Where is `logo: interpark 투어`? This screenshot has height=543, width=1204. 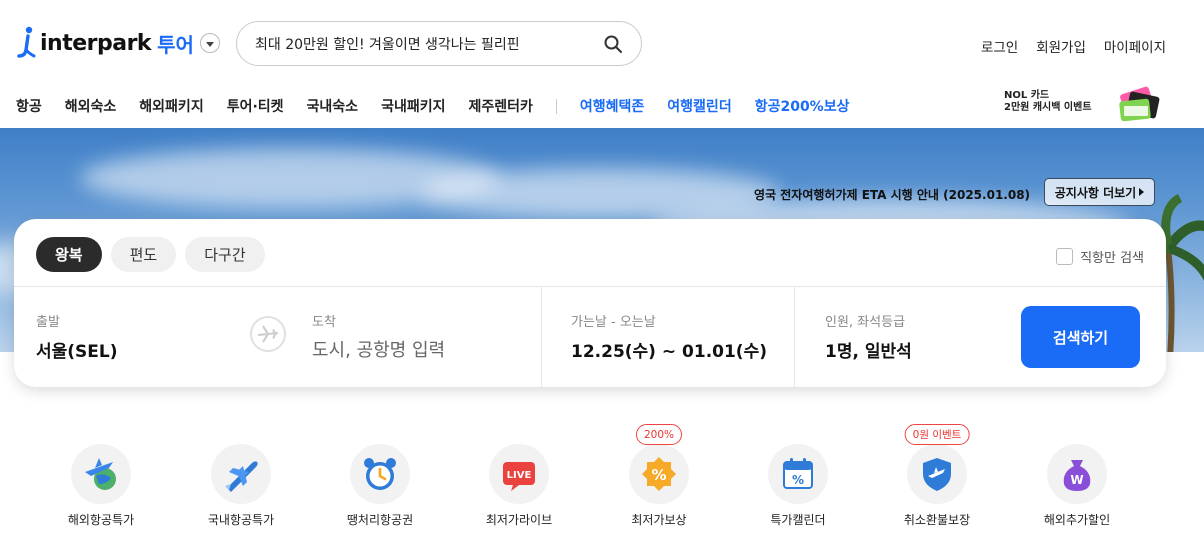 logo: interpark 투어 is located at coordinates (117, 43).